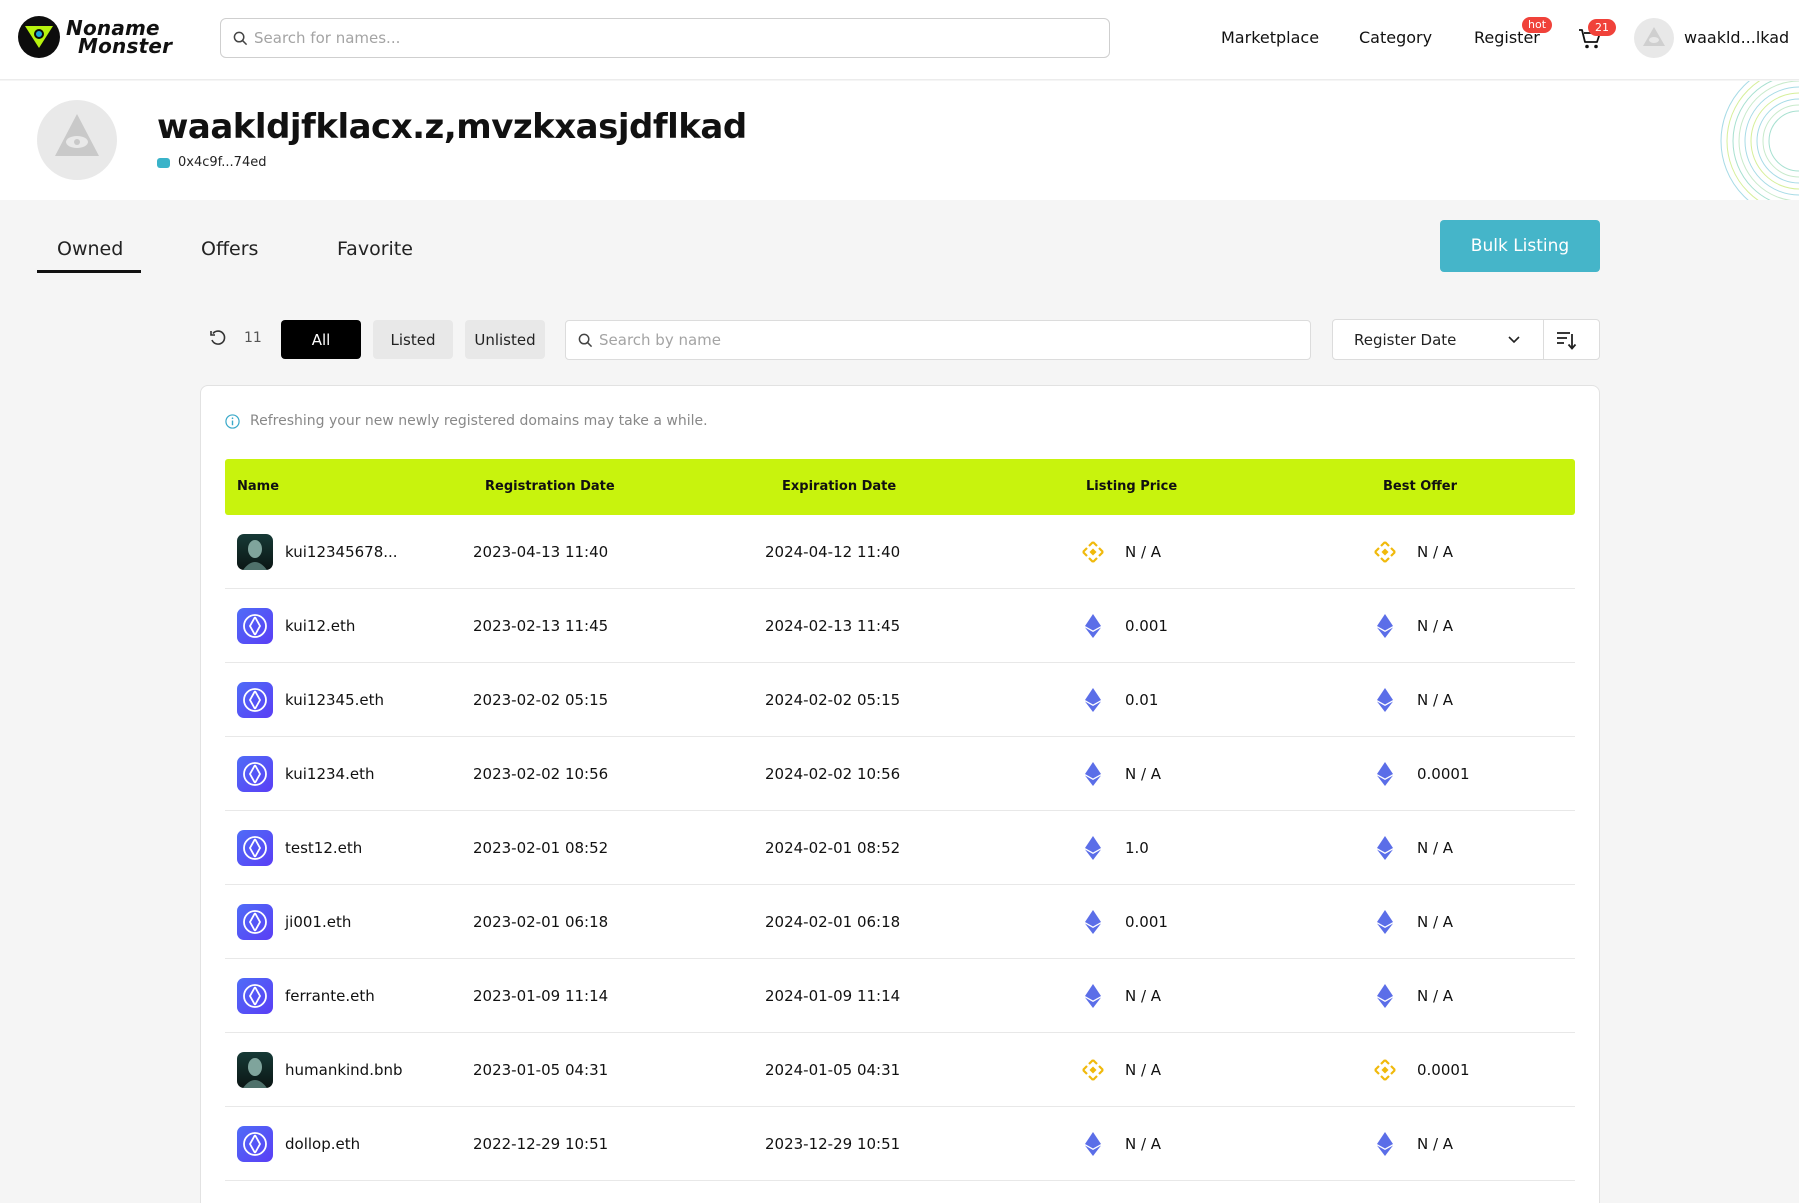 The width and height of the screenshot is (1799, 1203). Describe the element at coordinates (211, 162) in the screenshot. I see `wallet-address: 0x4c9f...74ed` at that location.